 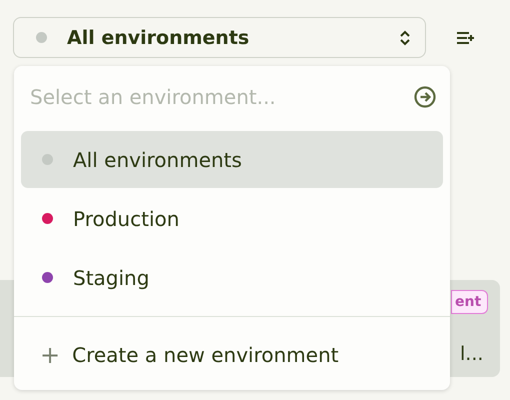 What do you see at coordinates (405, 37) in the screenshot?
I see `chevron-updown-icon` at bounding box center [405, 37].